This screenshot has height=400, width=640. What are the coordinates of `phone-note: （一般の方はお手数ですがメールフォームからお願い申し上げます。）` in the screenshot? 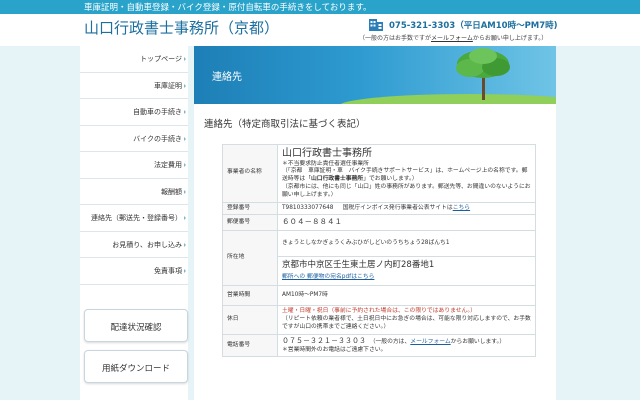 It's located at (453, 37).